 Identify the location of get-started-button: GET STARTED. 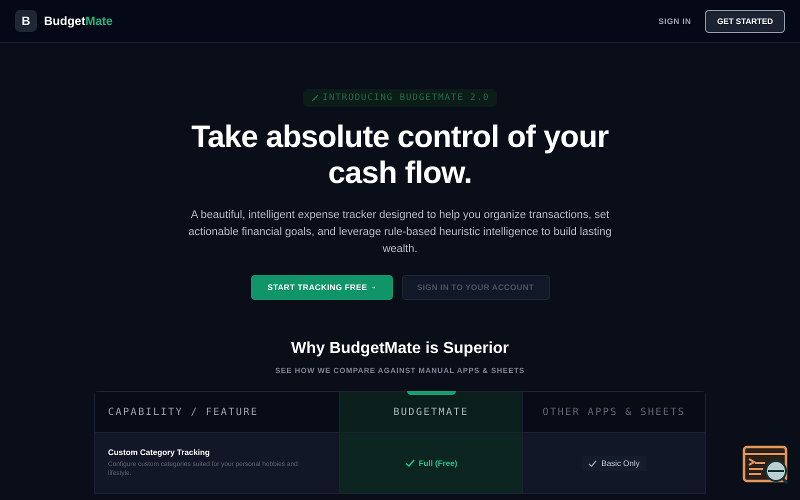
(745, 21).